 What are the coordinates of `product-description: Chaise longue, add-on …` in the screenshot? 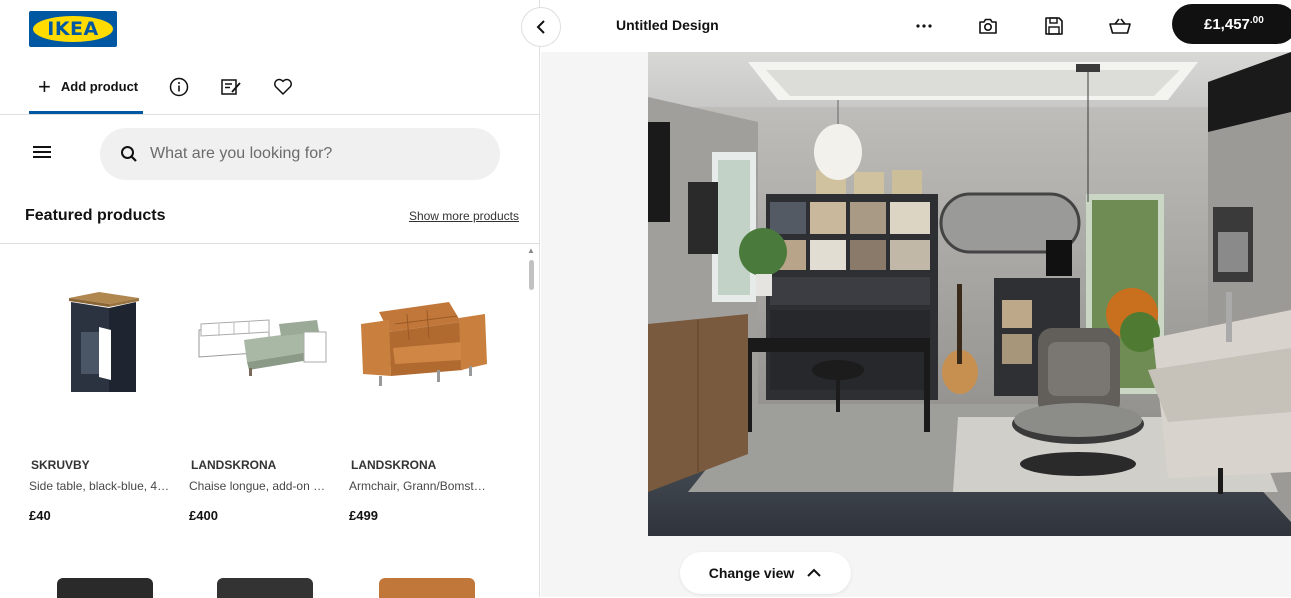 It's located at (257, 486).